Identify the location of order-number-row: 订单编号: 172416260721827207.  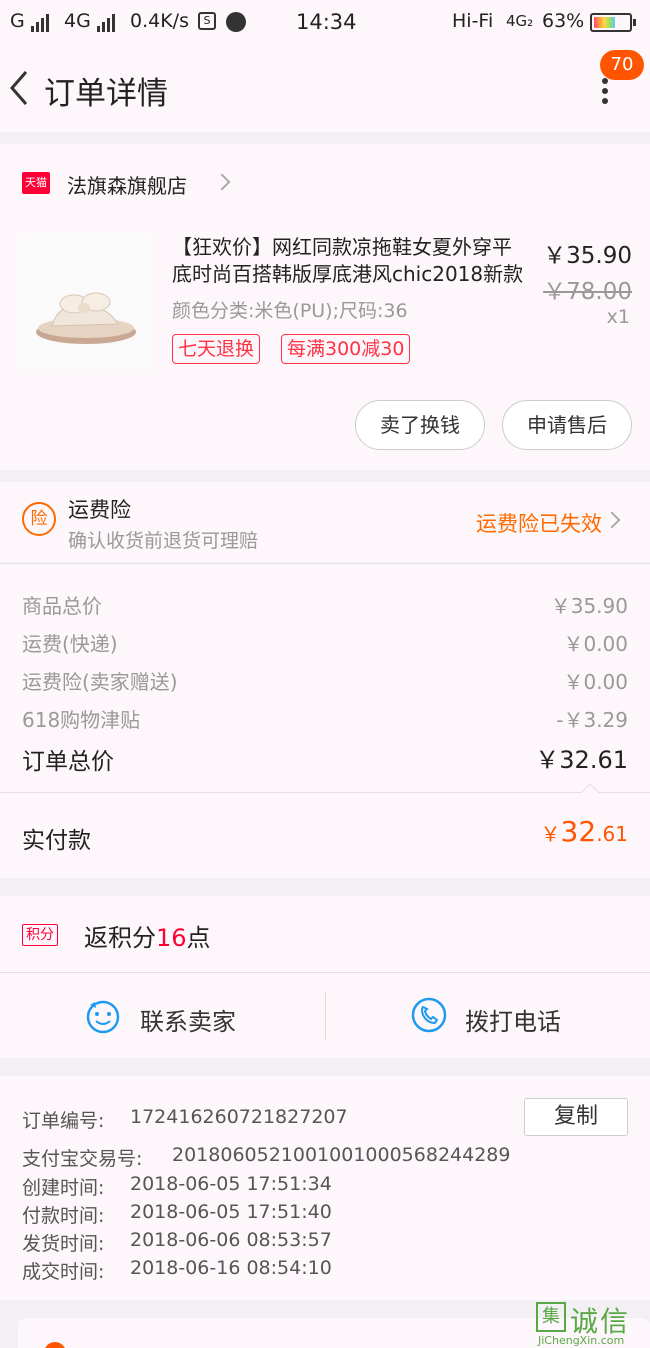
(185, 1119).